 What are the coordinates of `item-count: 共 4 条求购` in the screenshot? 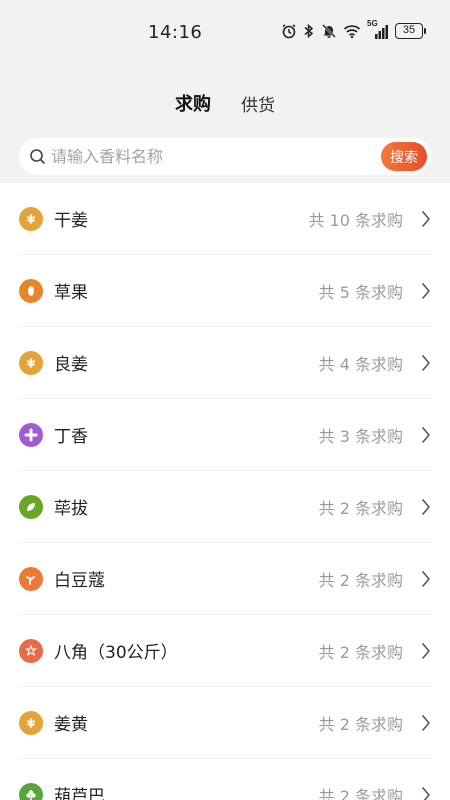 It's located at (360, 364).